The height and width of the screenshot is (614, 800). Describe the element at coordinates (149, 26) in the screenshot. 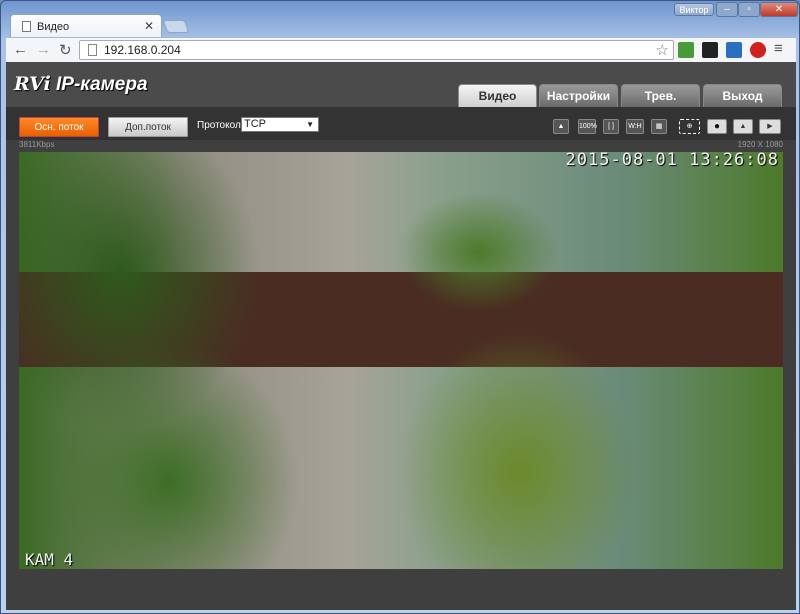

I see `close-tab-icon: ✕` at that location.